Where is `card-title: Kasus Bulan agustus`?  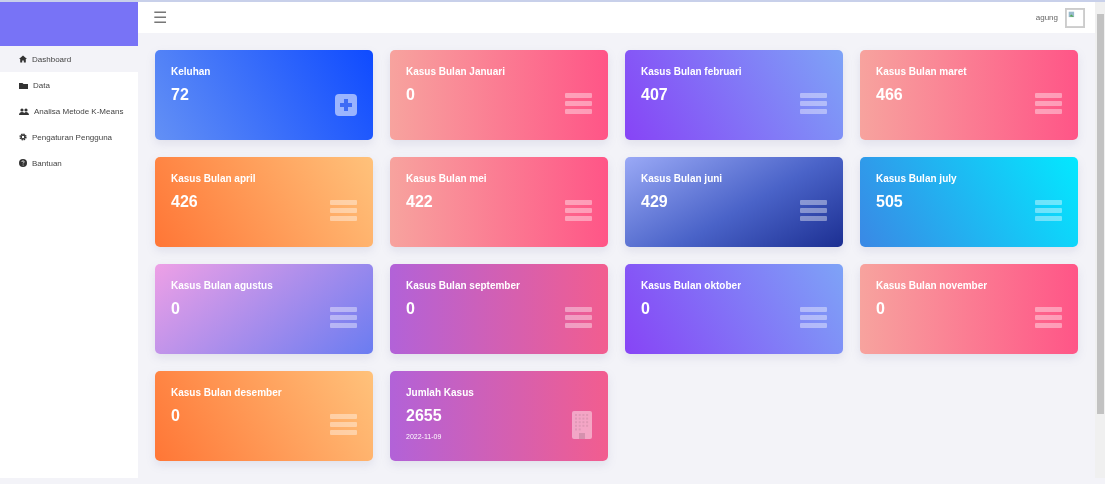
card-title: Kasus Bulan agustus is located at coordinates (222, 285).